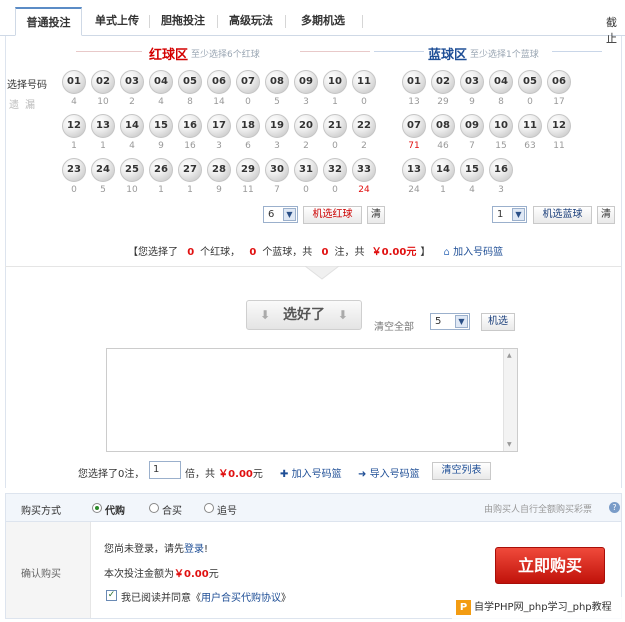 This screenshot has width=625, height=622. What do you see at coordinates (498, 322) in the screenshot?
I see `random-pick-button: 机选` at bounding box center [498, 322].